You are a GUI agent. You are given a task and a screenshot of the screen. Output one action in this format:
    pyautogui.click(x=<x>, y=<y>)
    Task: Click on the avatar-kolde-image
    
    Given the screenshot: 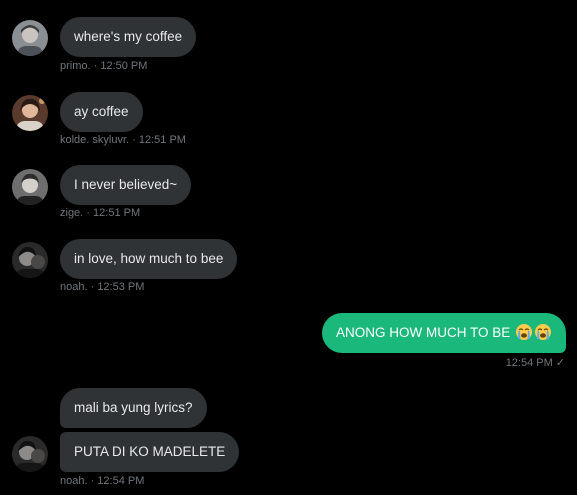 What is the action you would take?
    pyautogui.click(x=30, y=113)
    